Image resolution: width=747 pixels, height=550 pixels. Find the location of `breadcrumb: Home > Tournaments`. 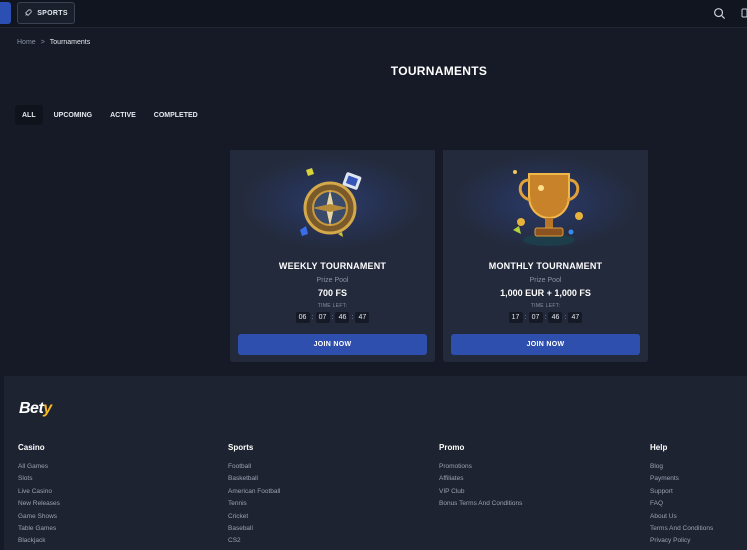

breadcrumb: Home > Tournaments is located at coordinates (53, 42).